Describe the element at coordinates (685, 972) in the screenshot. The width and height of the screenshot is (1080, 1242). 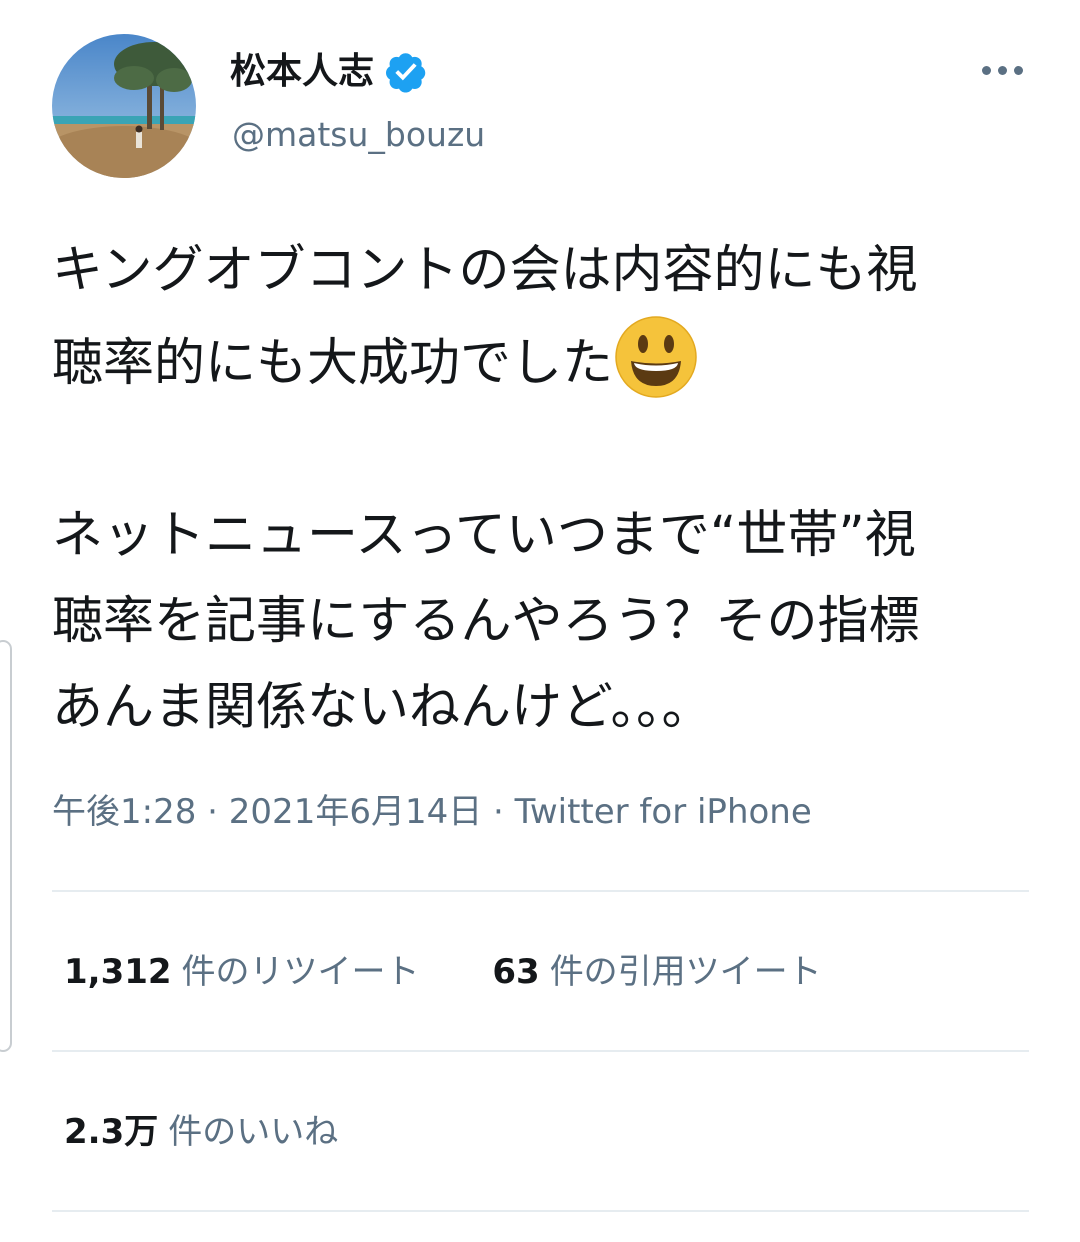
I see `quote-tweets-label: 件の引用ツイート` at that location.